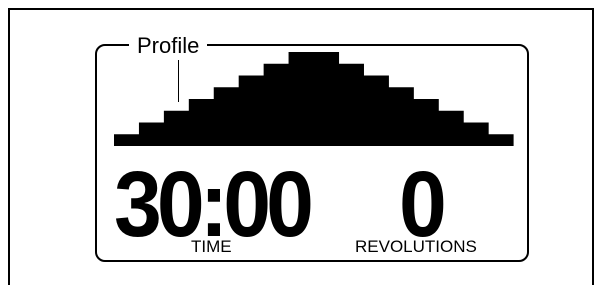  I want to click on revolutions-label: REVOLUTIONS, so click(416, 246).